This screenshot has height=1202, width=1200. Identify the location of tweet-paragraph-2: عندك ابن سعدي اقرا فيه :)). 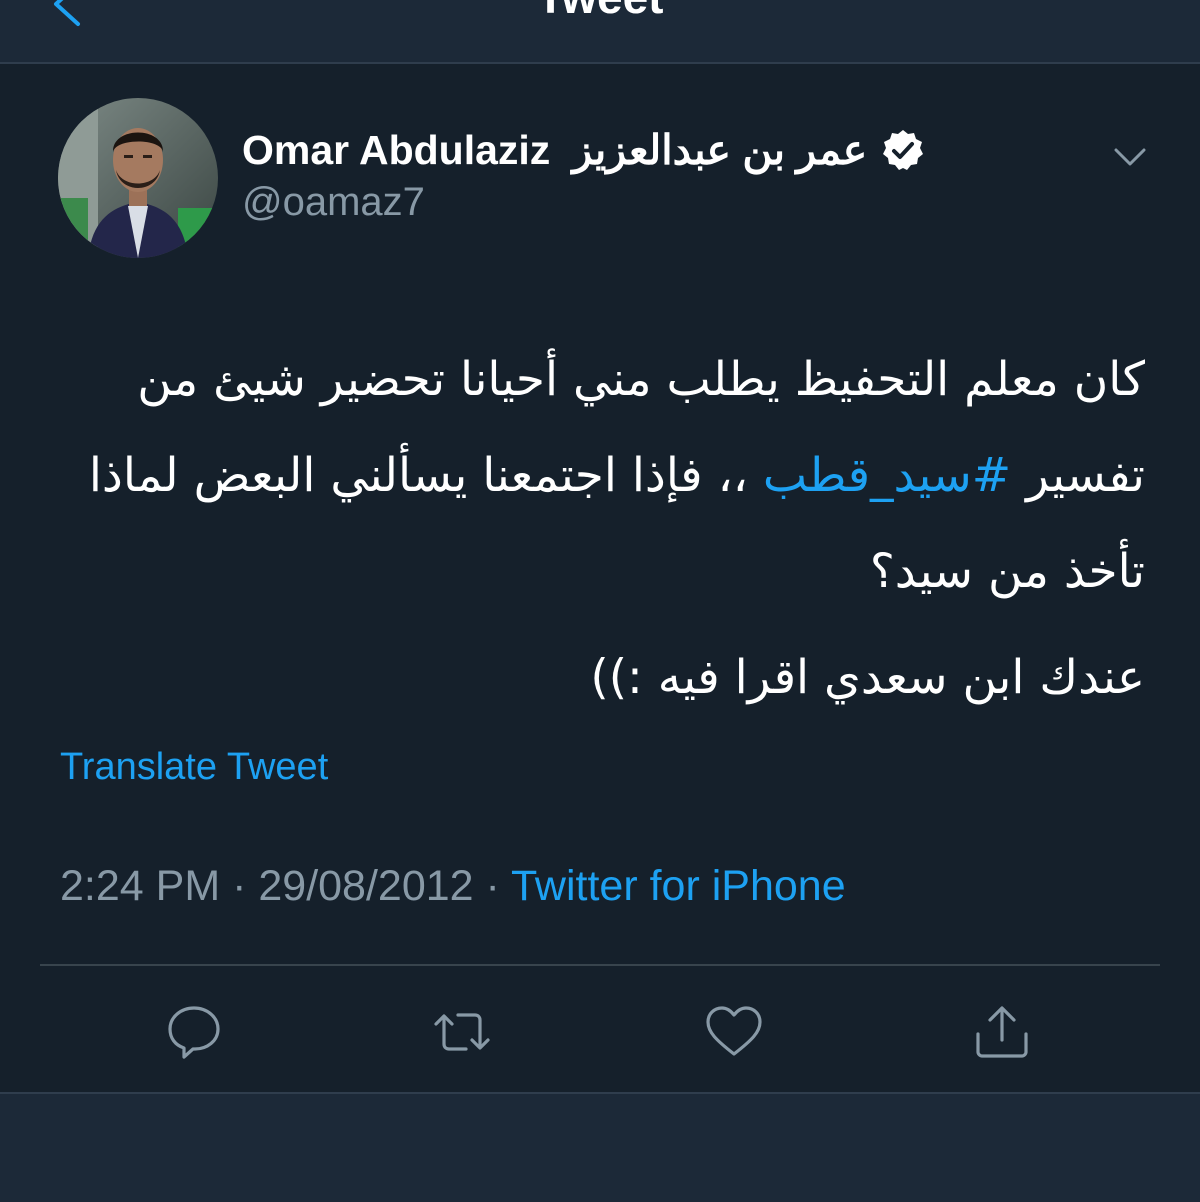
(867, 677).